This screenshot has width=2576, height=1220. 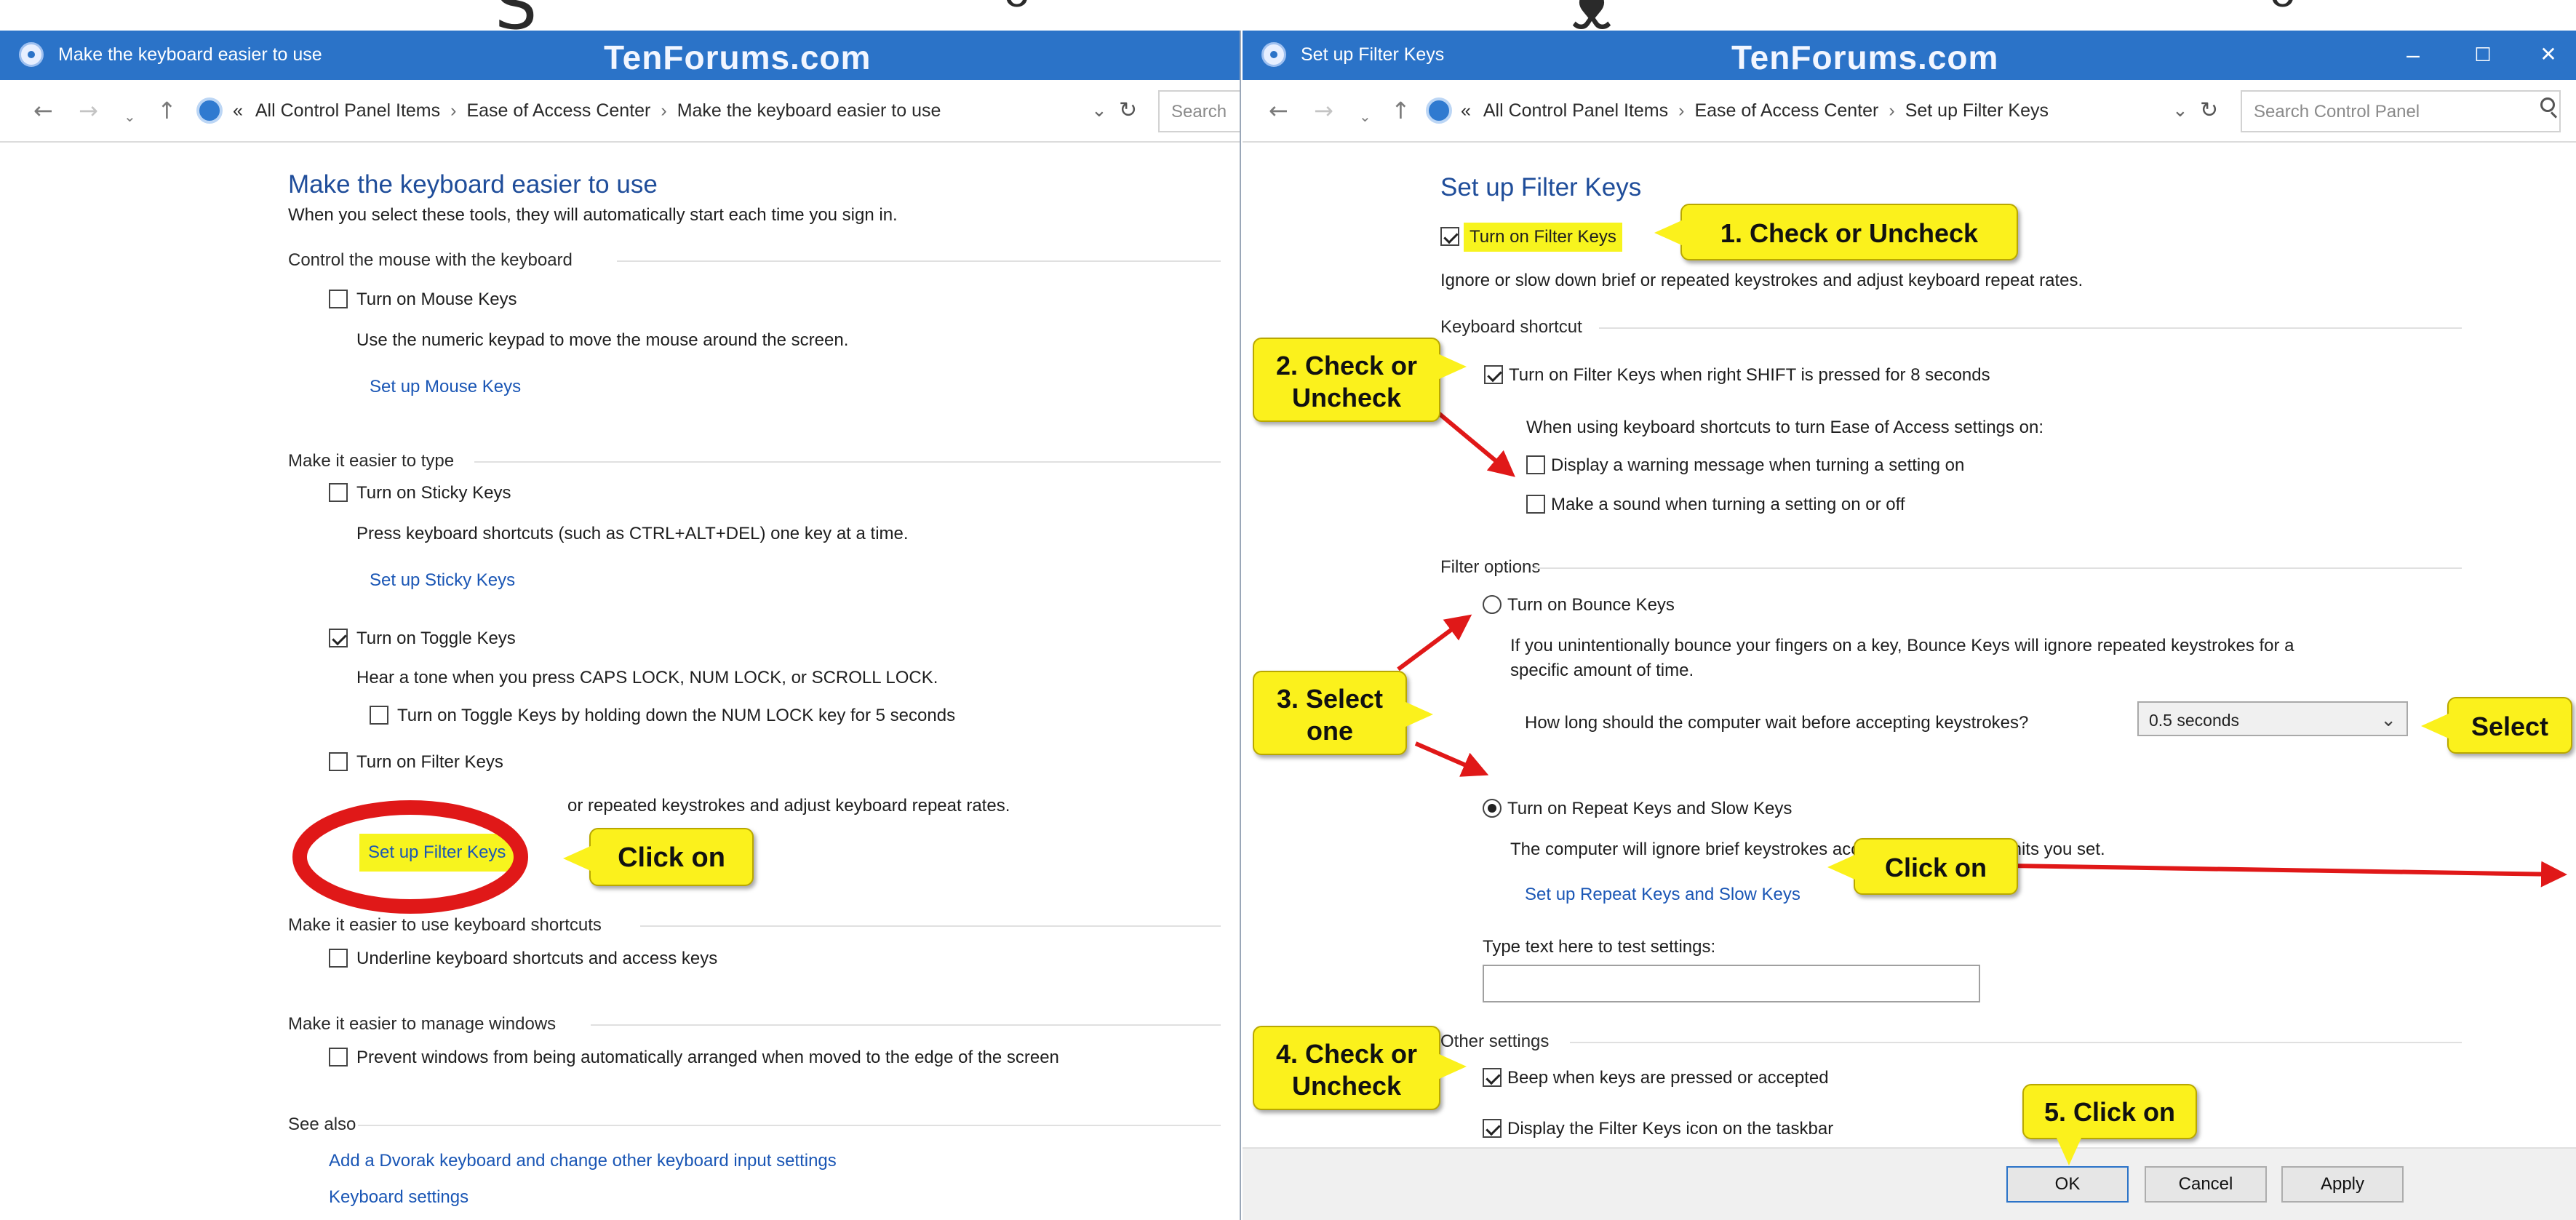 I want to click on section-heading: Make it easier to manage windows, so click(x=422, y=1024).